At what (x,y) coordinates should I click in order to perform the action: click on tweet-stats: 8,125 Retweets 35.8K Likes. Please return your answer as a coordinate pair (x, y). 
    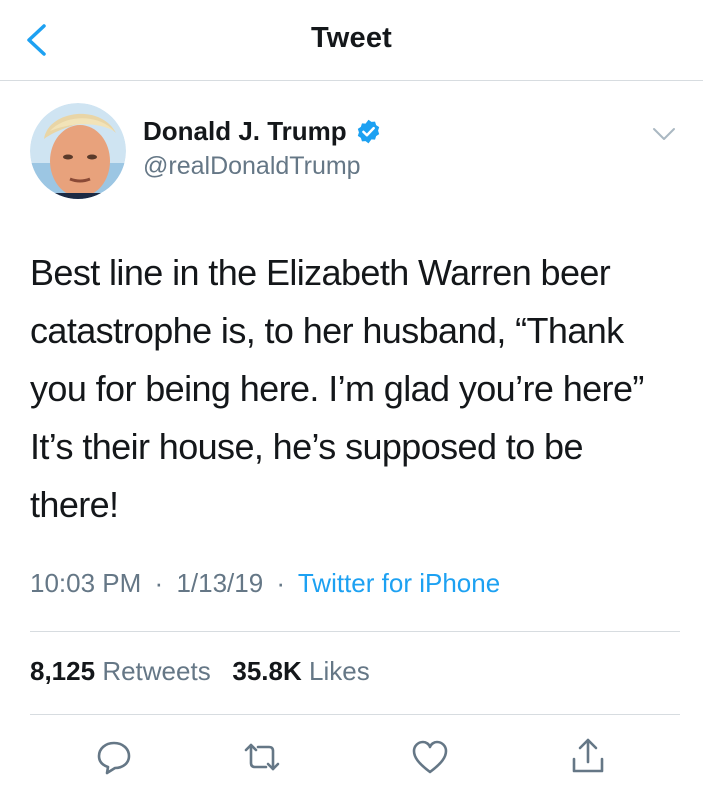
    Looking at the image, I should click on (200, 671).